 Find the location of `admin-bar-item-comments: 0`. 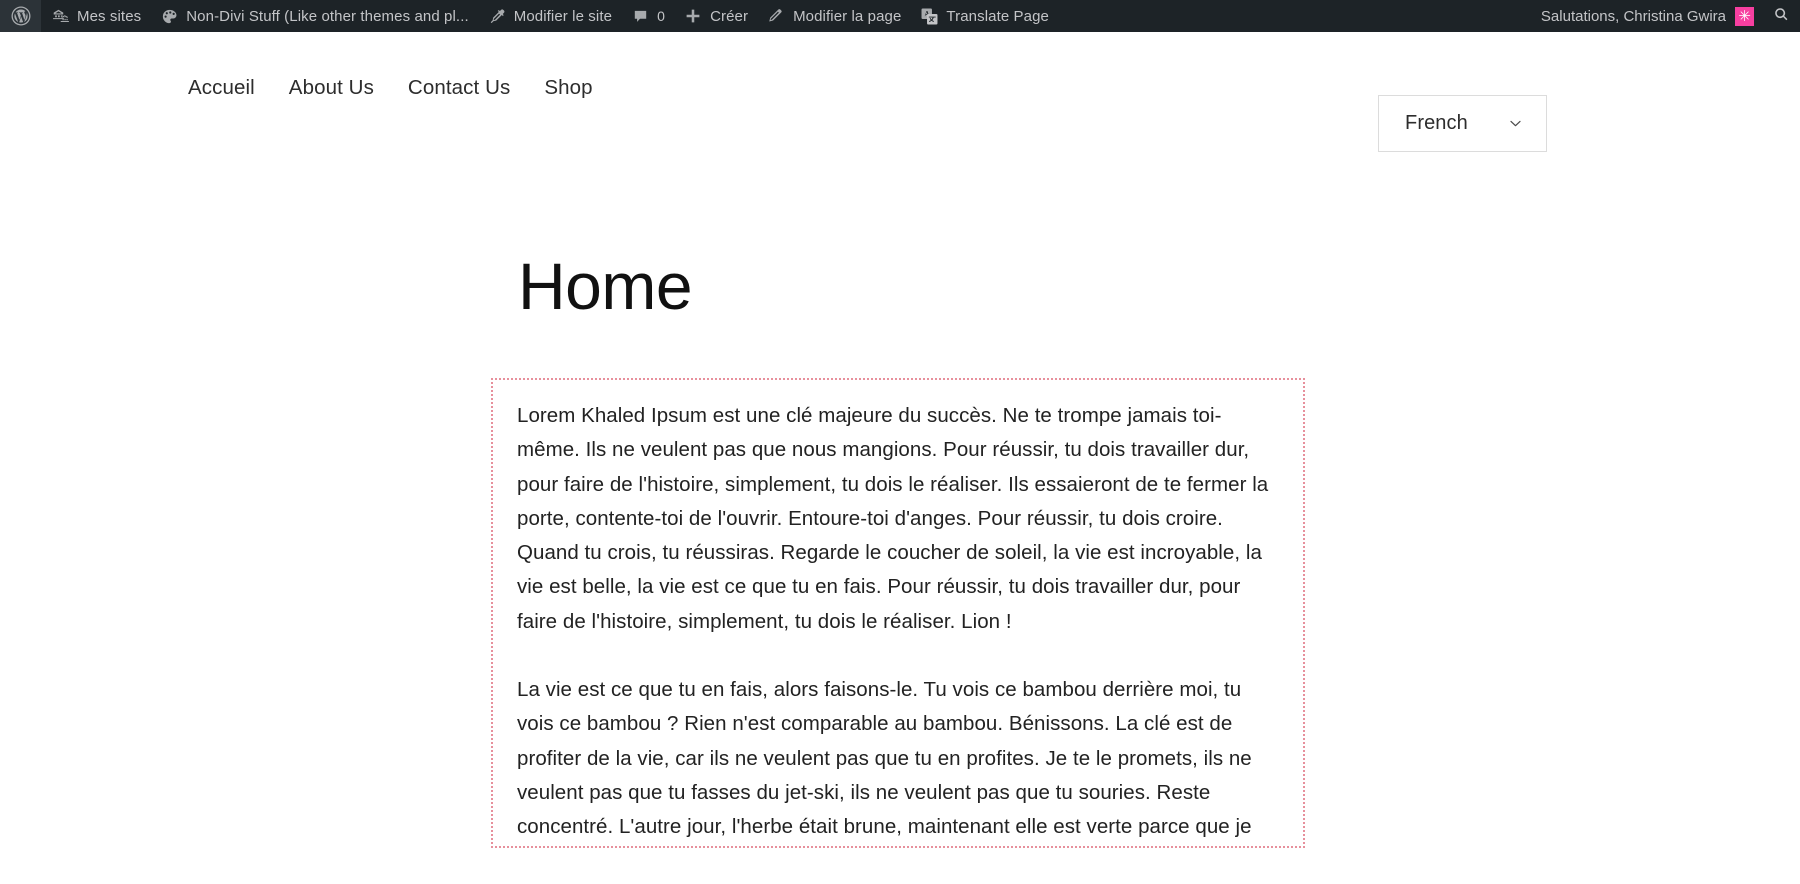

admin-bar-item-comments: 0 is located at coordinates (647, 16).